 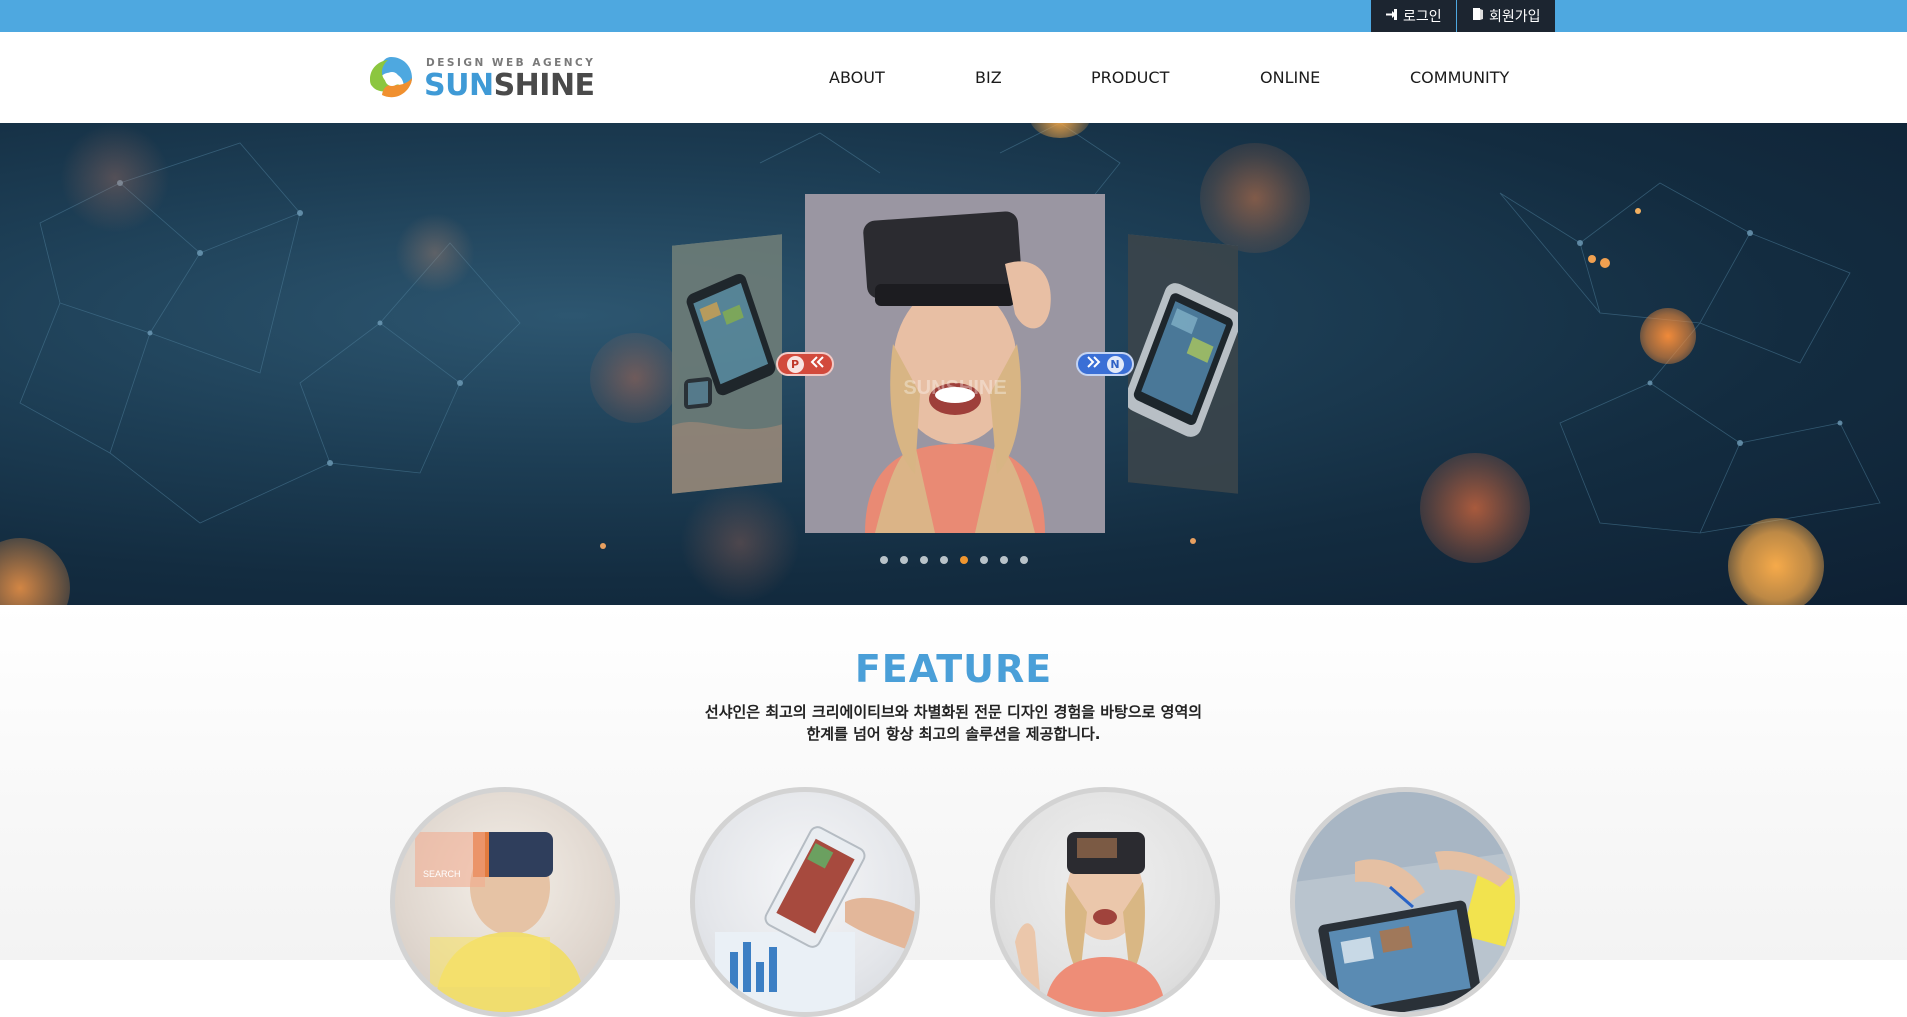 I want to click on slider-pagination, so click(x=954, y=560).